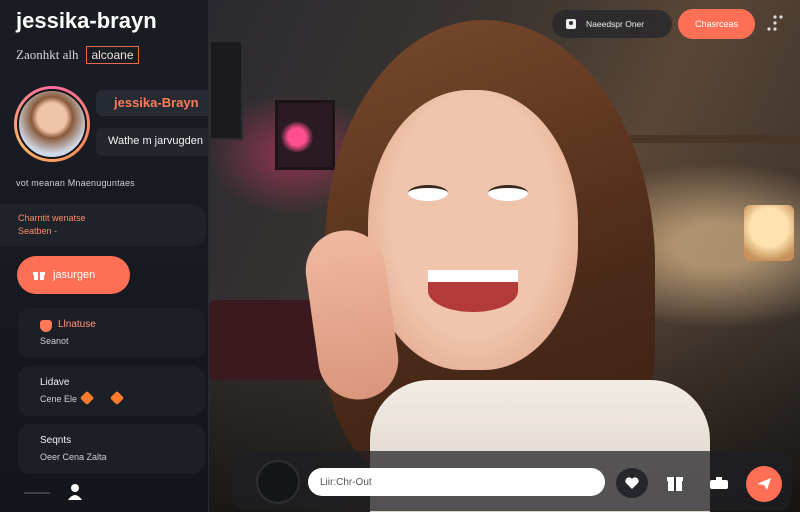 This screenshot has width=800, height=512. What do you see at coordinates (278, 482) in the screenshot?
I see `chat-avatar` at bounding box center [278, 482].